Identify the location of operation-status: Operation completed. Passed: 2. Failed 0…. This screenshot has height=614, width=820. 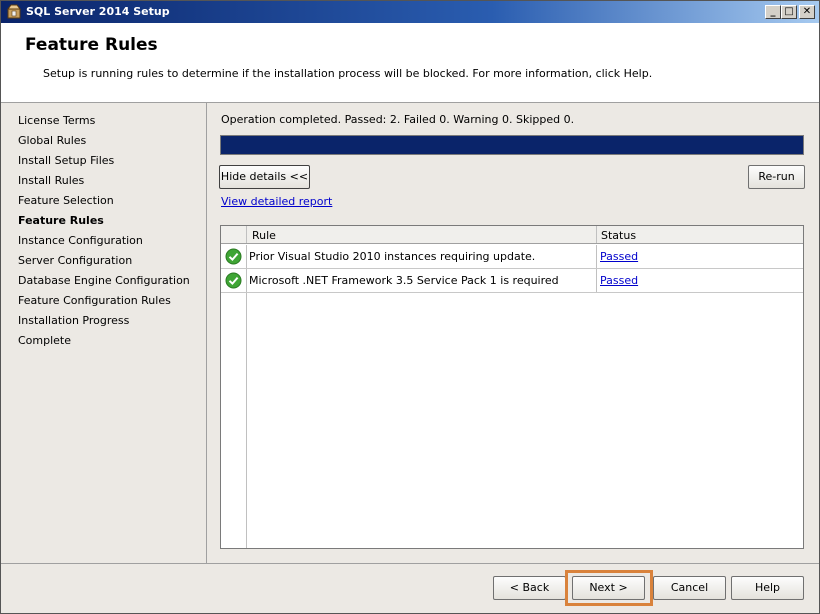
(398, 119).